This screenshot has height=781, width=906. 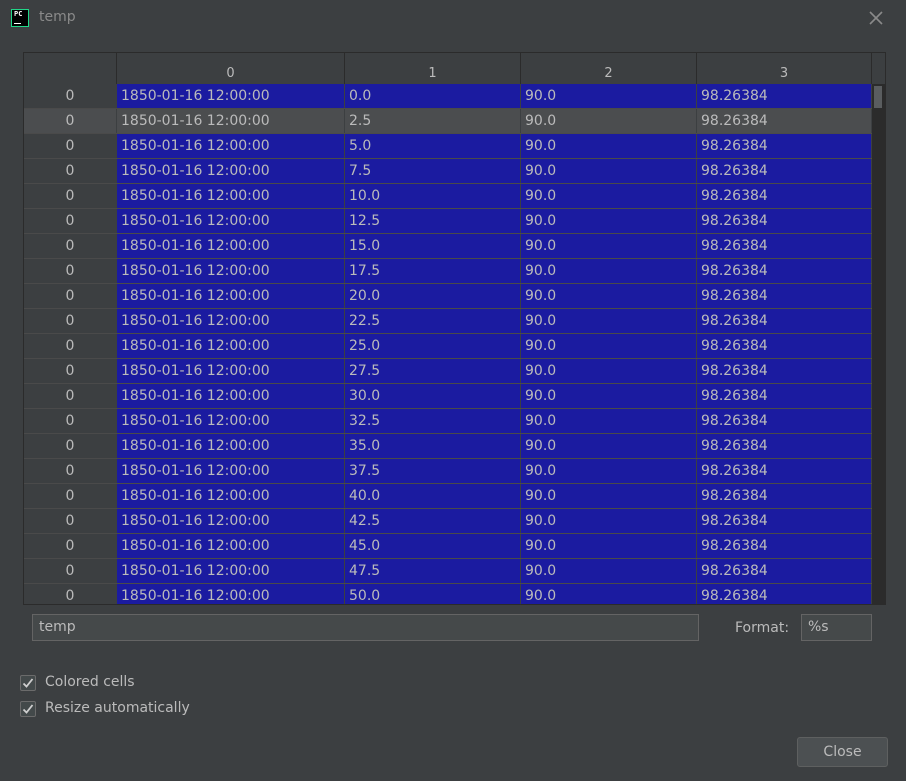 What do you see at coordinates (433, 196) in the screenshot?
I see `table-cell: 10.0` at bounding box center [433, 196].